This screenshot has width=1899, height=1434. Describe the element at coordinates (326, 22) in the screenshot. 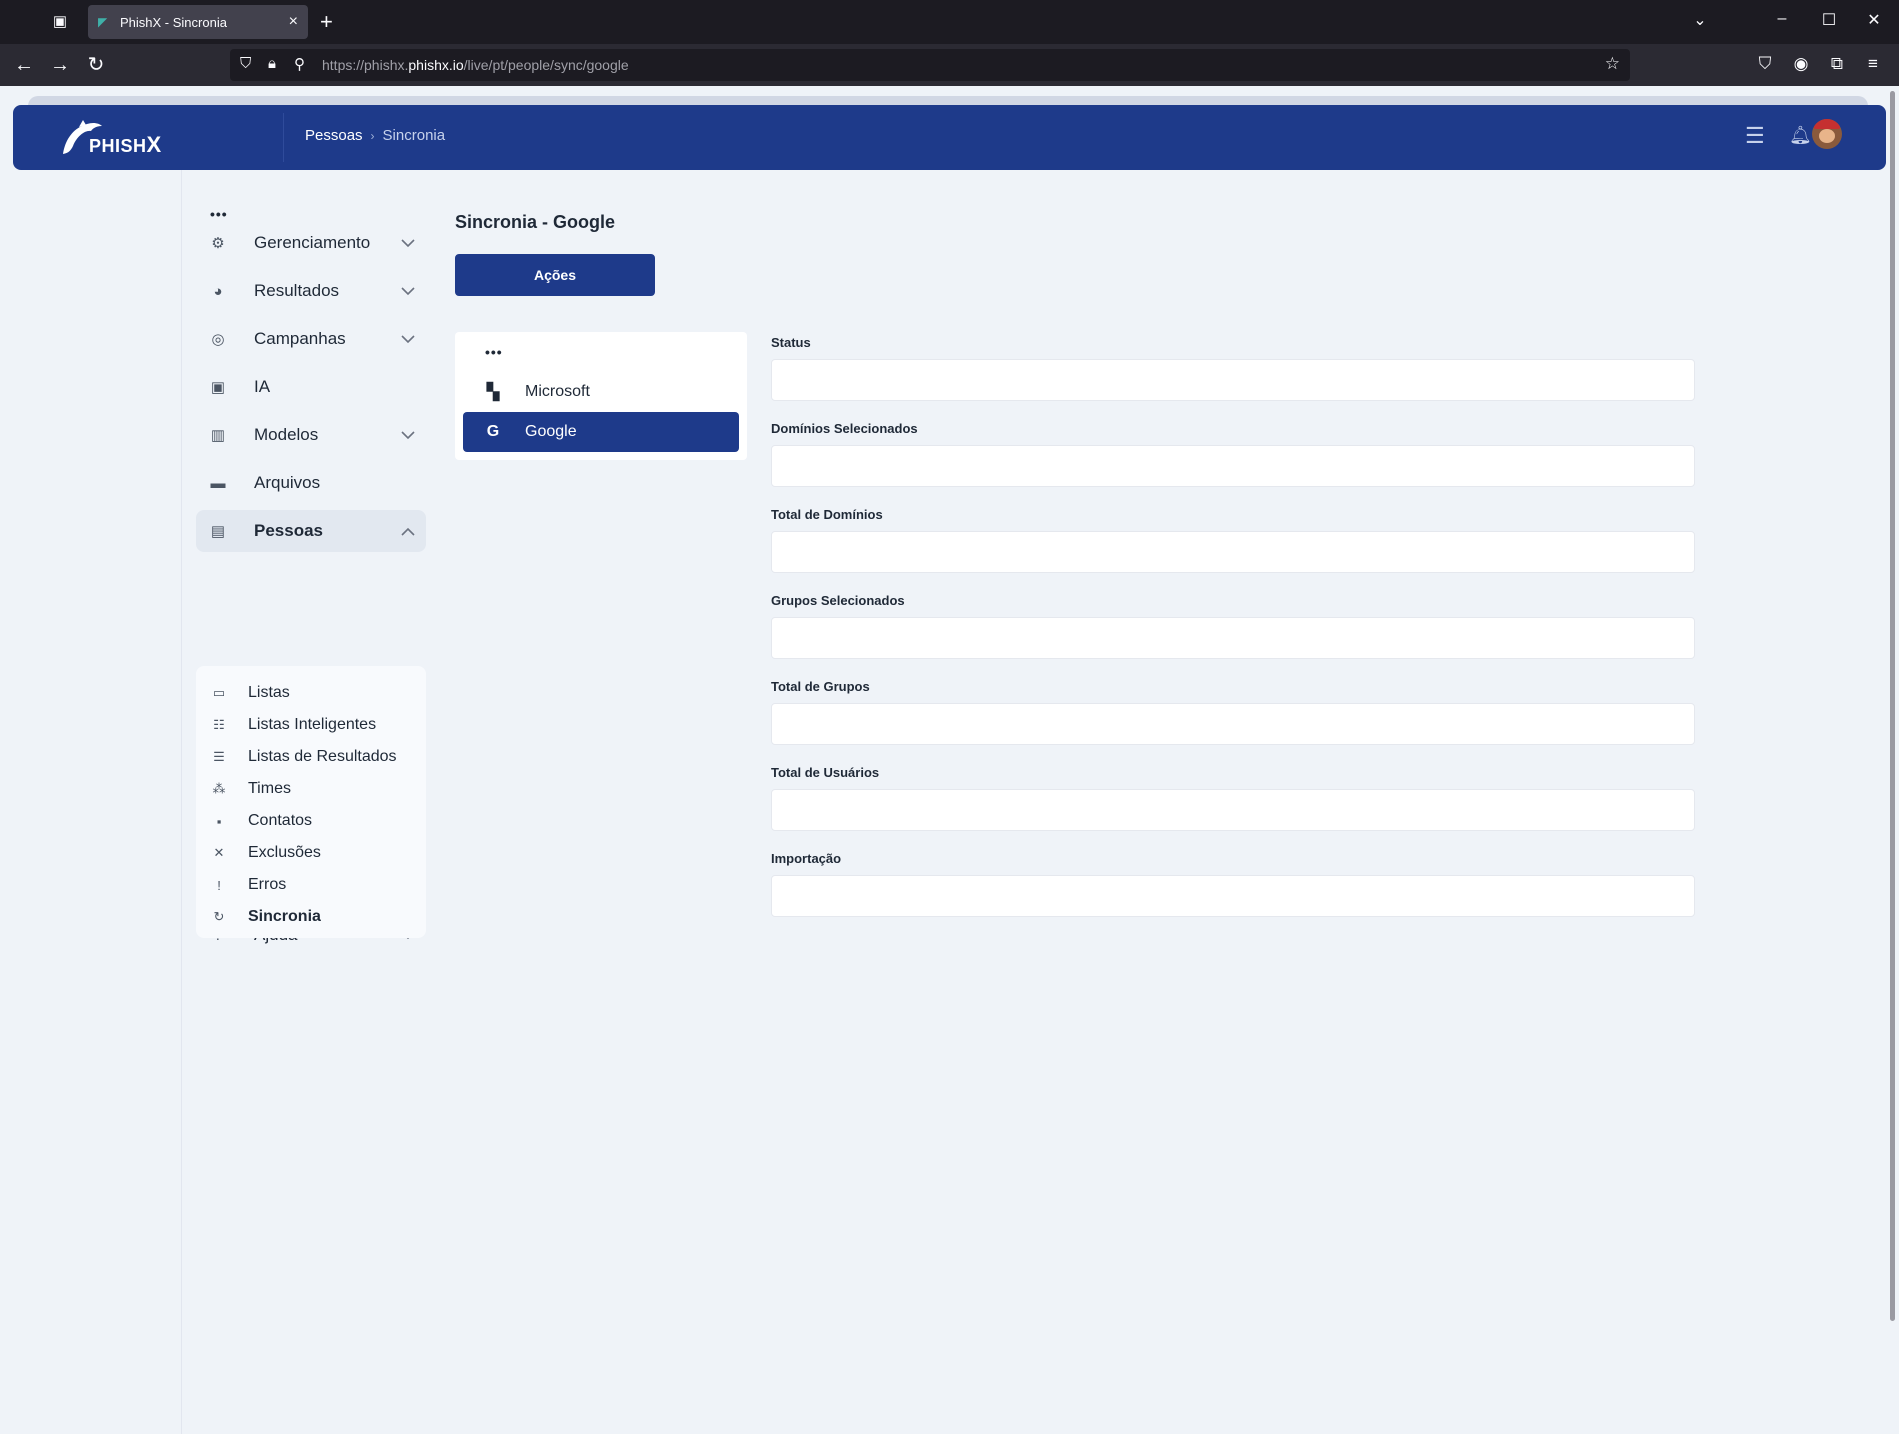

I see `new-tab-icon: +` at that location.